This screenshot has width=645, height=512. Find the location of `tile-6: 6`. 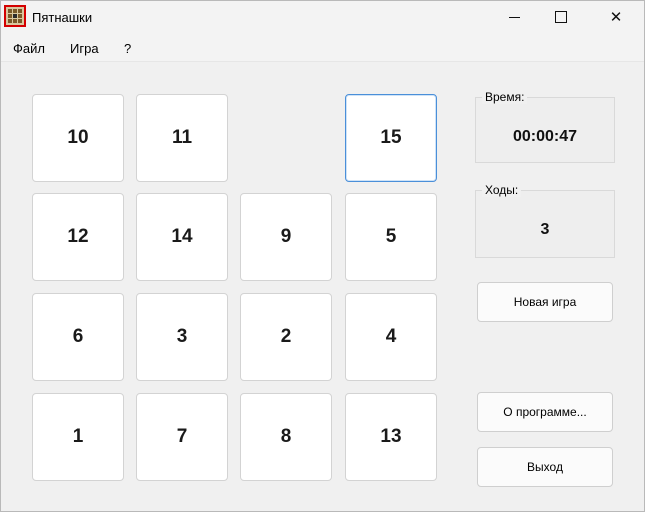

tile-6: 6 is located at coordinates (78, 337).